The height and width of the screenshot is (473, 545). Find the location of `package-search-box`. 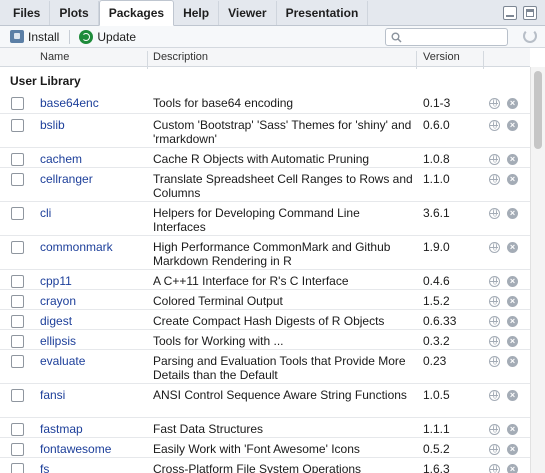

package-search-box is located at coordinates (446, 37).